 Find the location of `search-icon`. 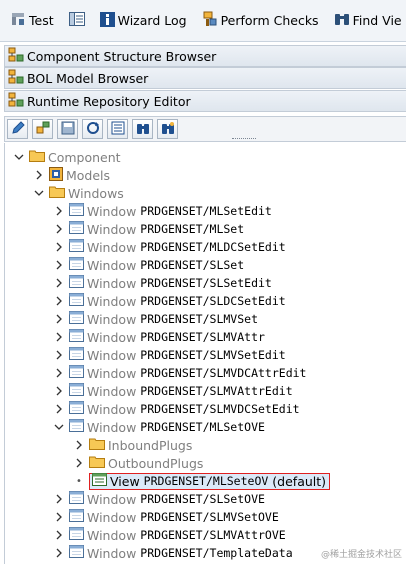

search-icon is located at coordinates (143, 129).